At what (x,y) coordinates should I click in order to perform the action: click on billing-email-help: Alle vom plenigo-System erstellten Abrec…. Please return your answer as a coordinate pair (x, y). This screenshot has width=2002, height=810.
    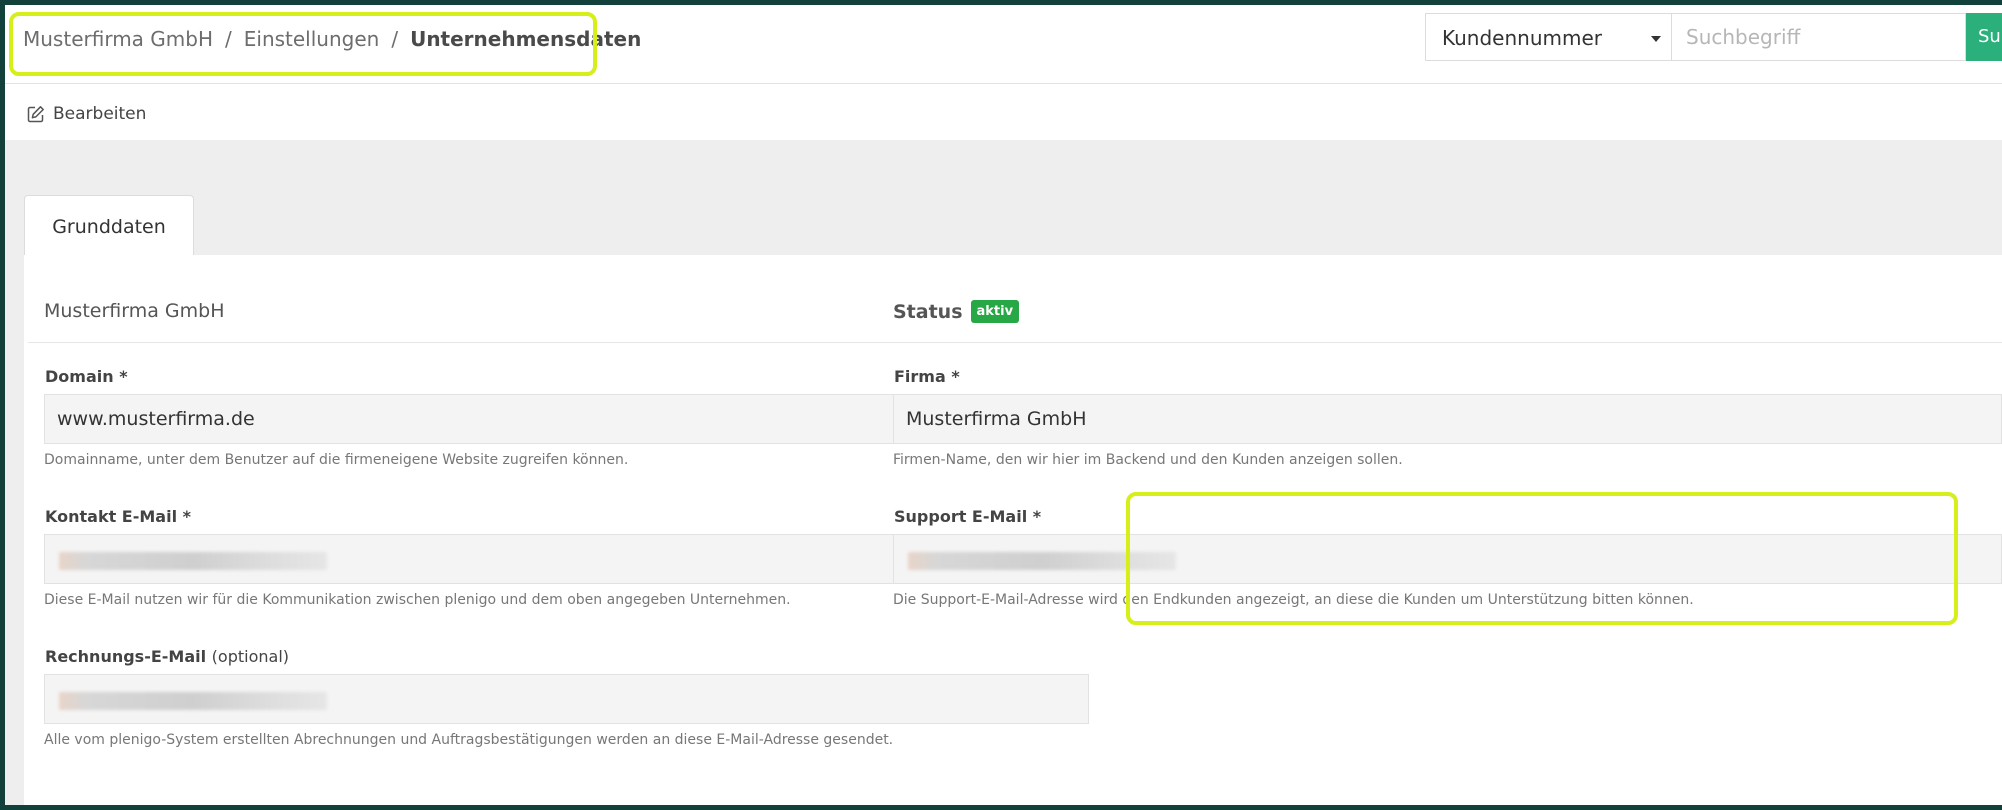
    Looking at the image, I should click on (469, 740).